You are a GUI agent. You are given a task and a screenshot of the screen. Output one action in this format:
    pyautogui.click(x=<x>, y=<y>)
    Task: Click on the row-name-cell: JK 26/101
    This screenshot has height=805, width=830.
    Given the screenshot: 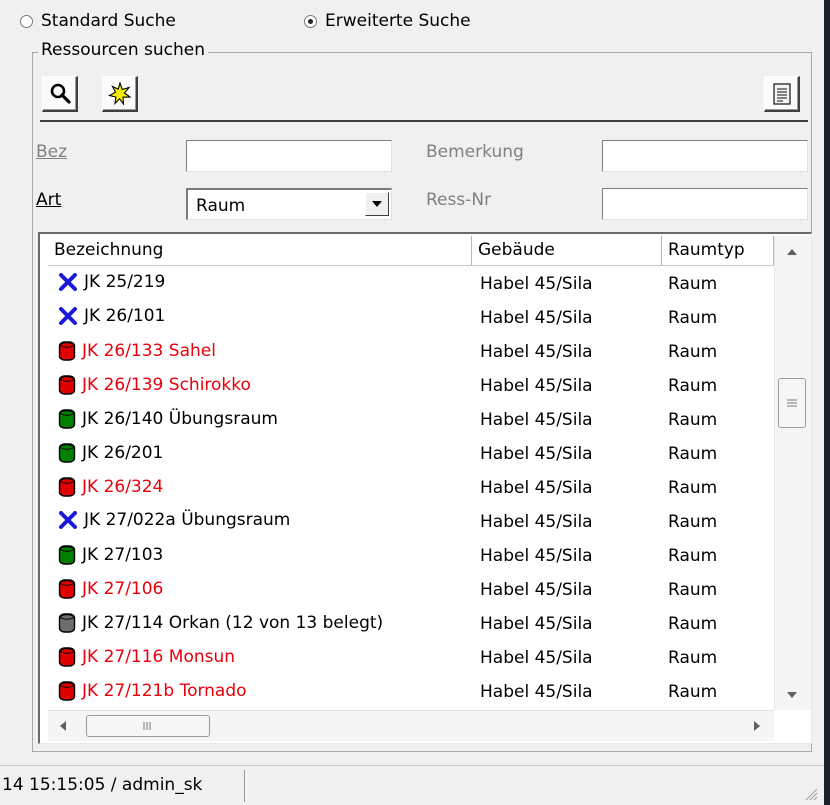 What is the action you would take?
    pyautogui.click(x=111, y=316)
    